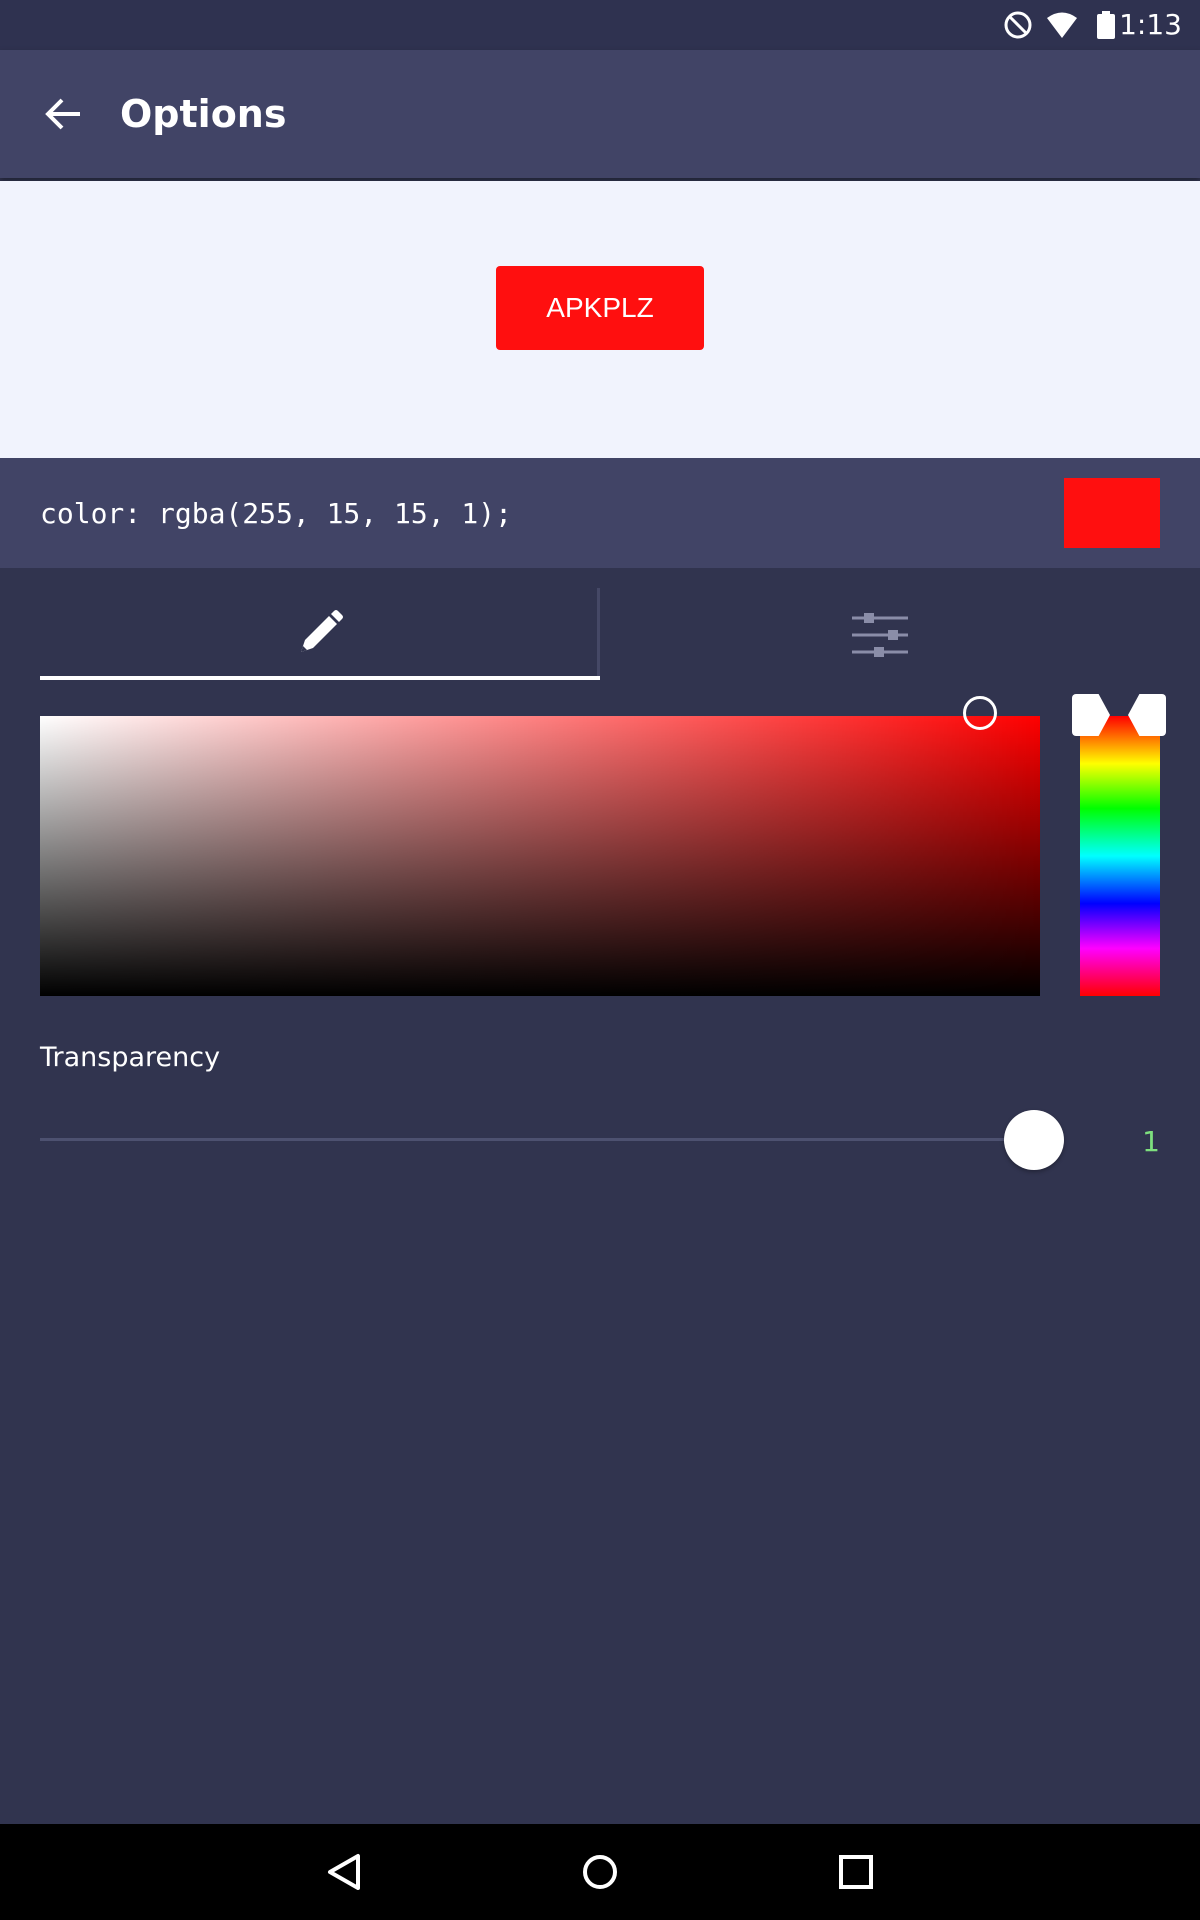 Image resolution: width=1200 pixels, height=1920 pixels. I want to click on transparency-slider-thumb, so click(1034, 1140).